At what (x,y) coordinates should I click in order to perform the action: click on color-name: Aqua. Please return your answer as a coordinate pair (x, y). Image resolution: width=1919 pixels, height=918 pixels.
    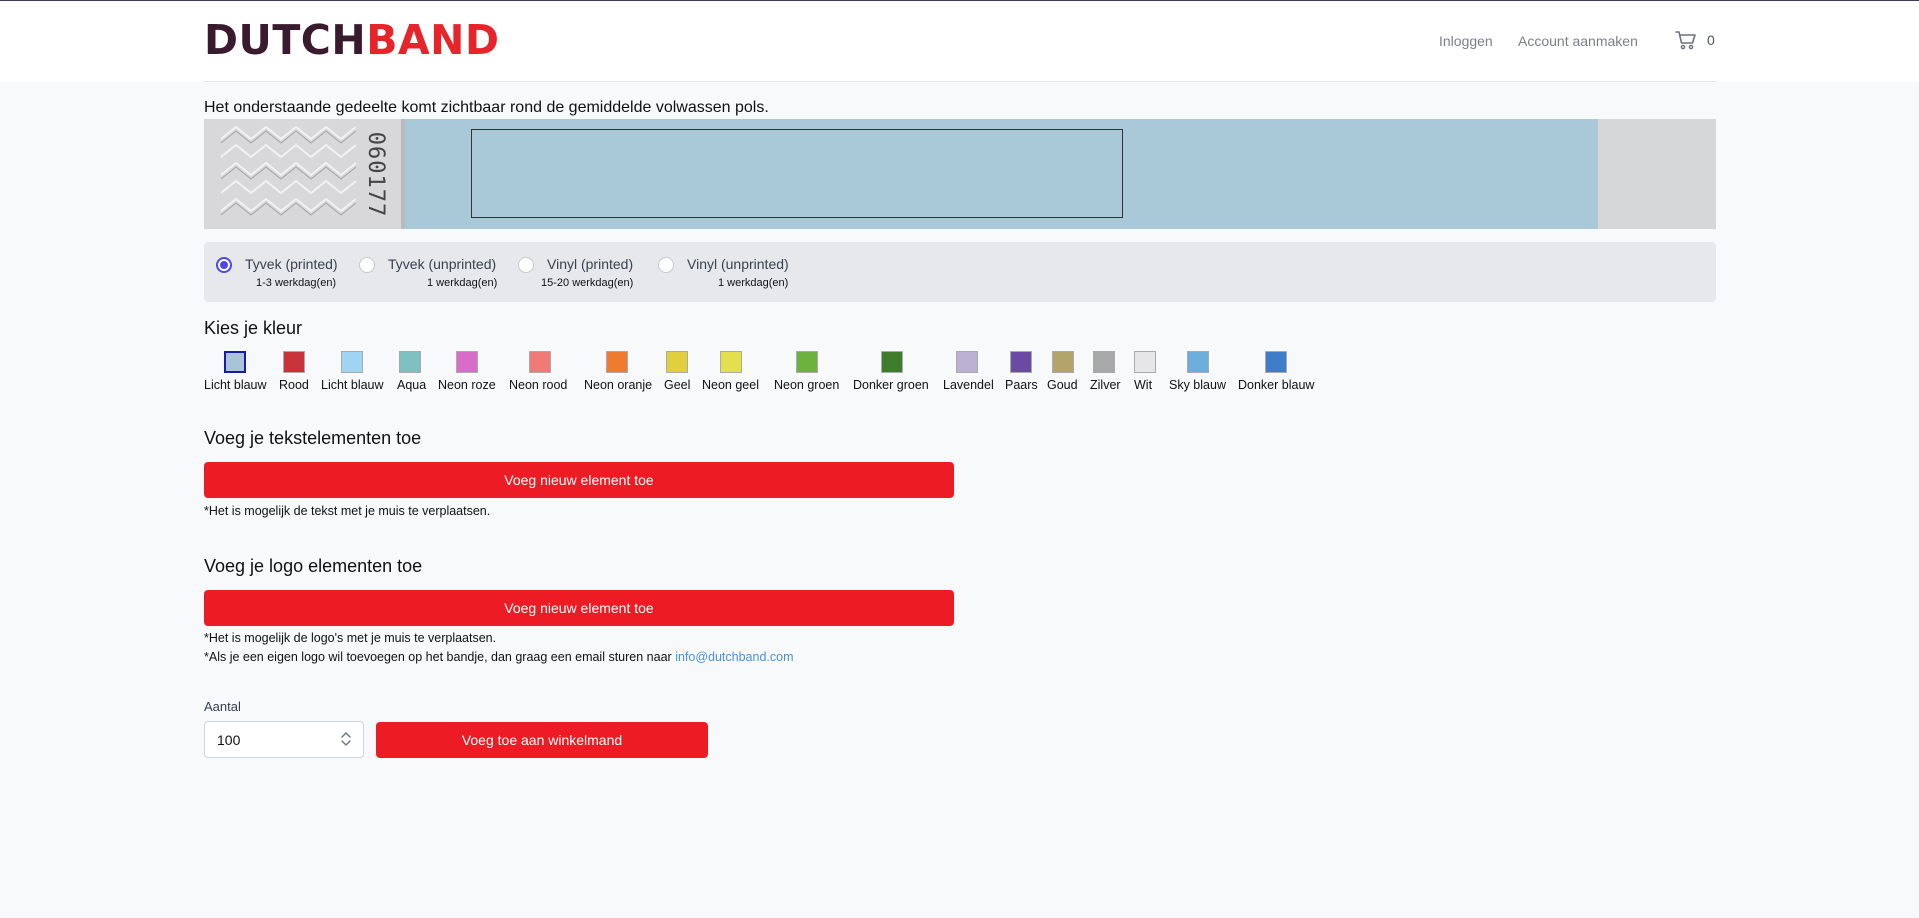
    Looking at the image, I should click on (412, 385).